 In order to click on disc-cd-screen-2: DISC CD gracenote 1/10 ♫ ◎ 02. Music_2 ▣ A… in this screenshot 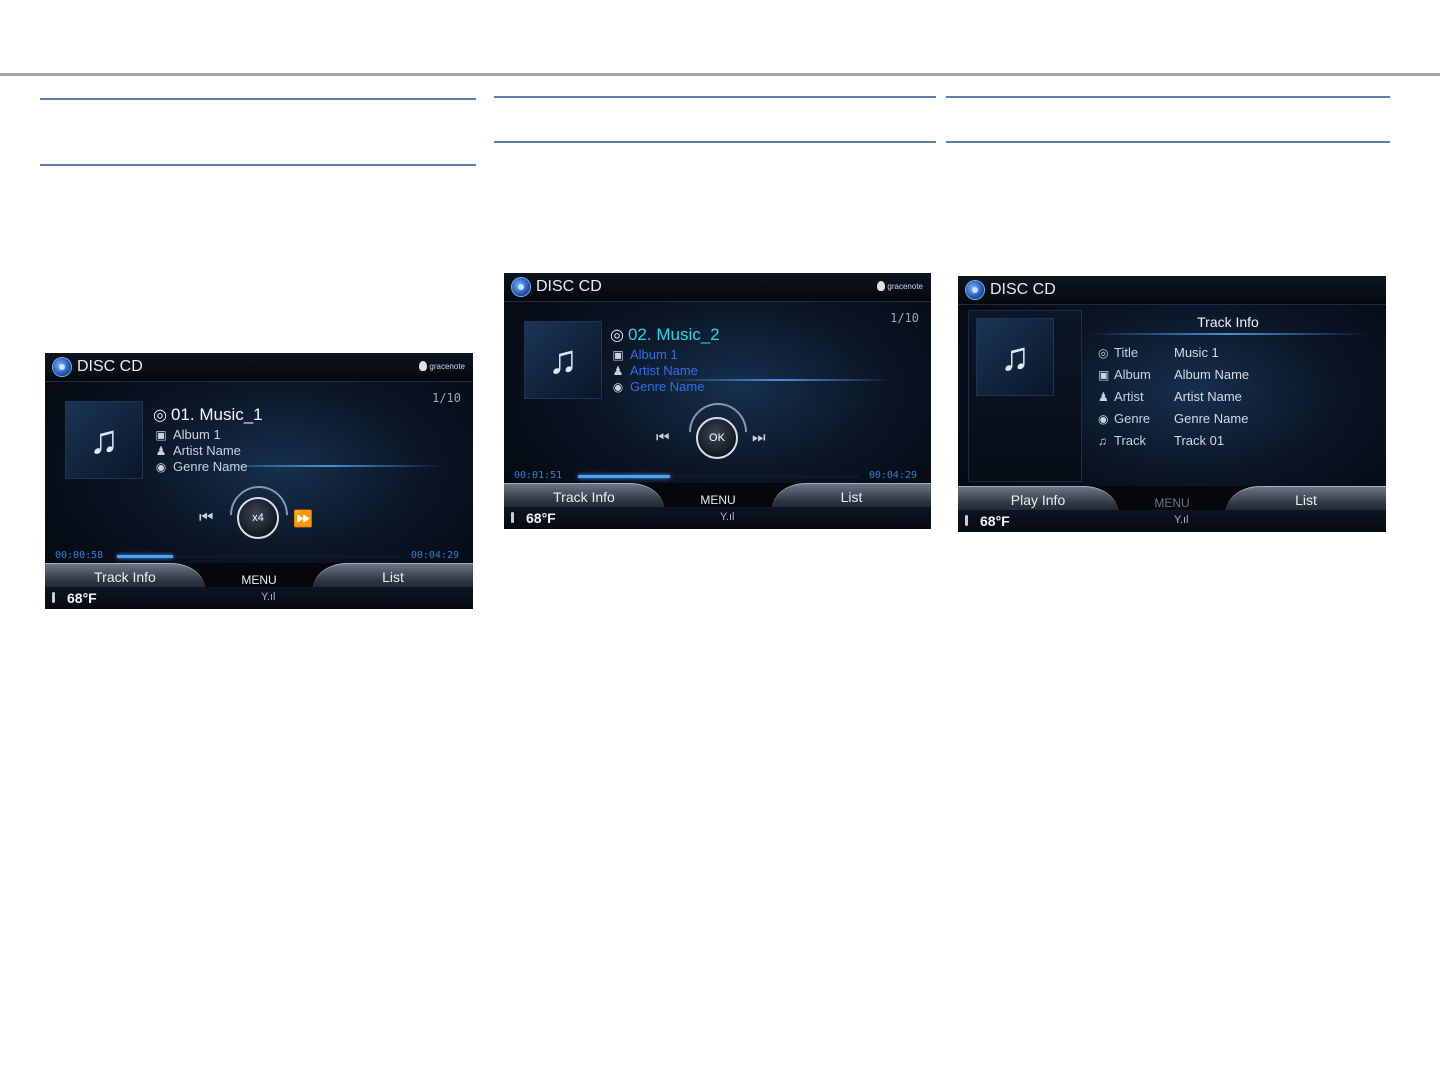, I will do `click(717, 401)`.